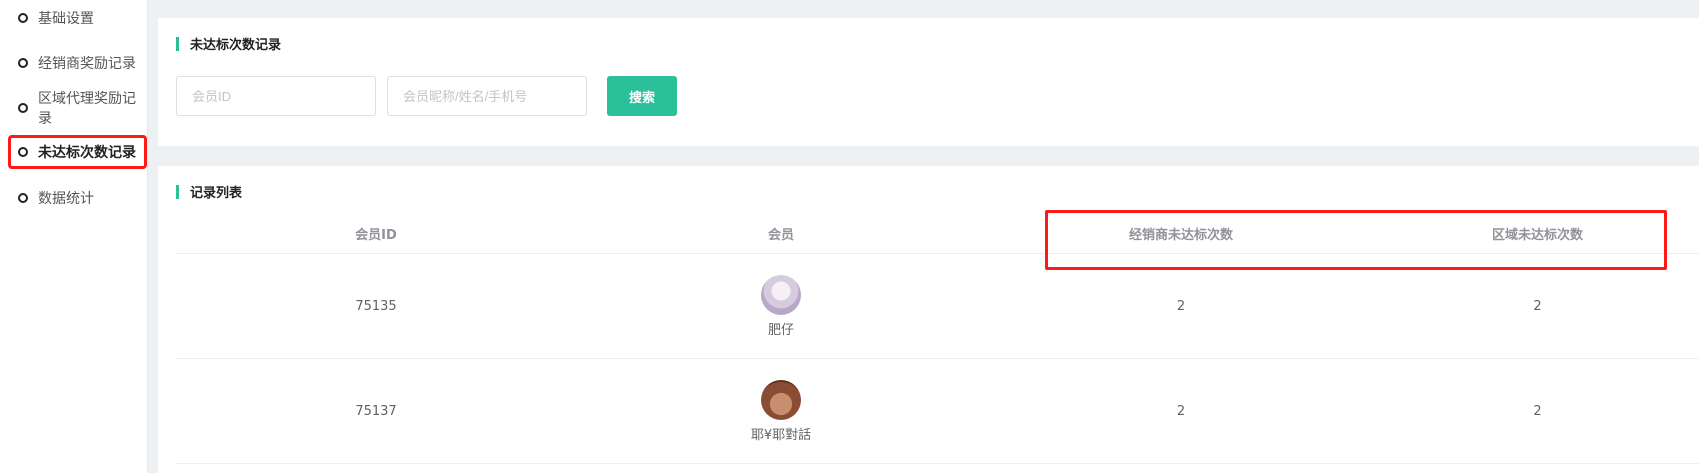  What do you see at coordinates (780, 330) in the screenshot?
I see `member-name: 肥仔` at bounding box center [780, 330].